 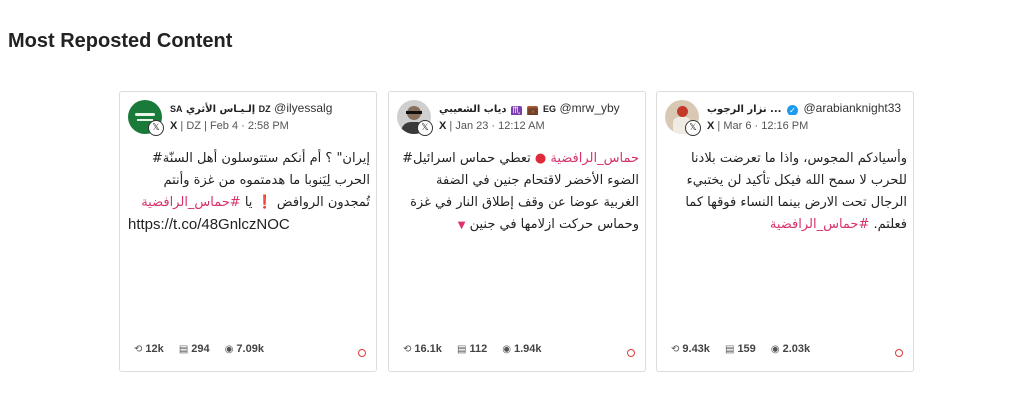 What do you see at coordinates (520, 158) in the screenshot?
I see `text-line: حماس_الرافضية ● تعطي حماس اسرائيل#` at bounding box center [520, 158].